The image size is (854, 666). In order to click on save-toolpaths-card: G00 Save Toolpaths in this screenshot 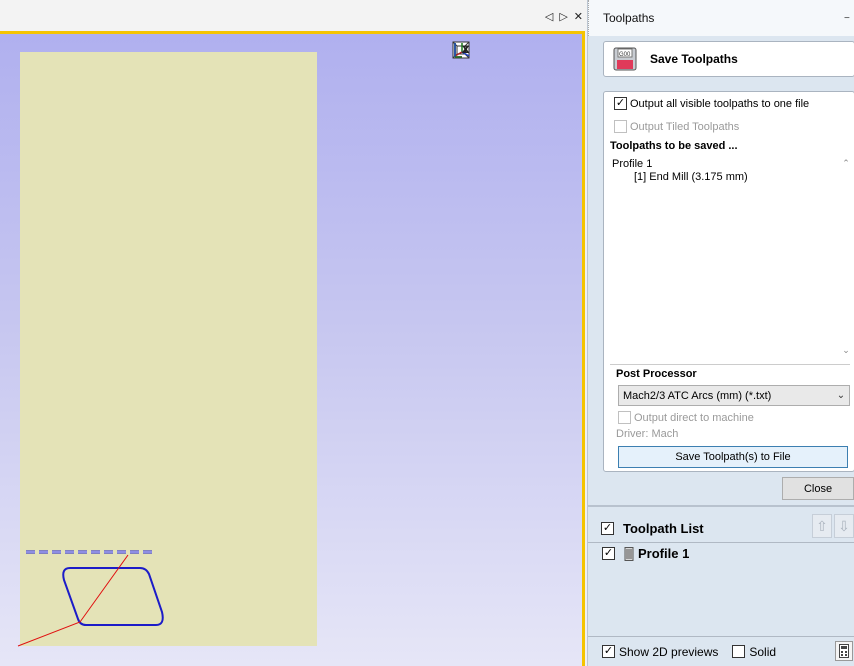, I will do `click(728, 59)`.